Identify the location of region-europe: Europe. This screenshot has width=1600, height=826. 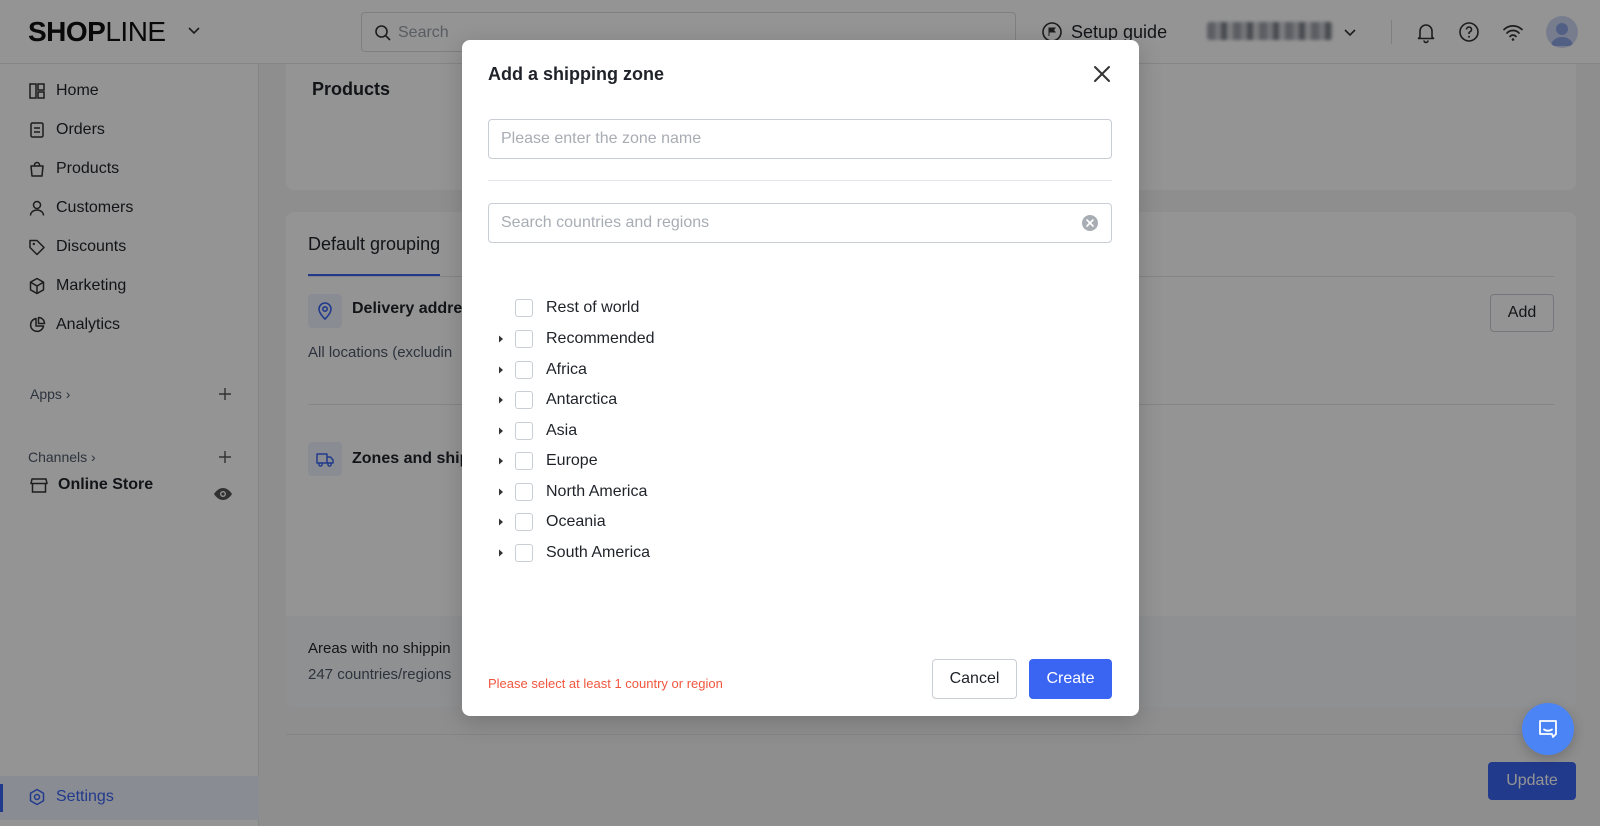
(688, 461).